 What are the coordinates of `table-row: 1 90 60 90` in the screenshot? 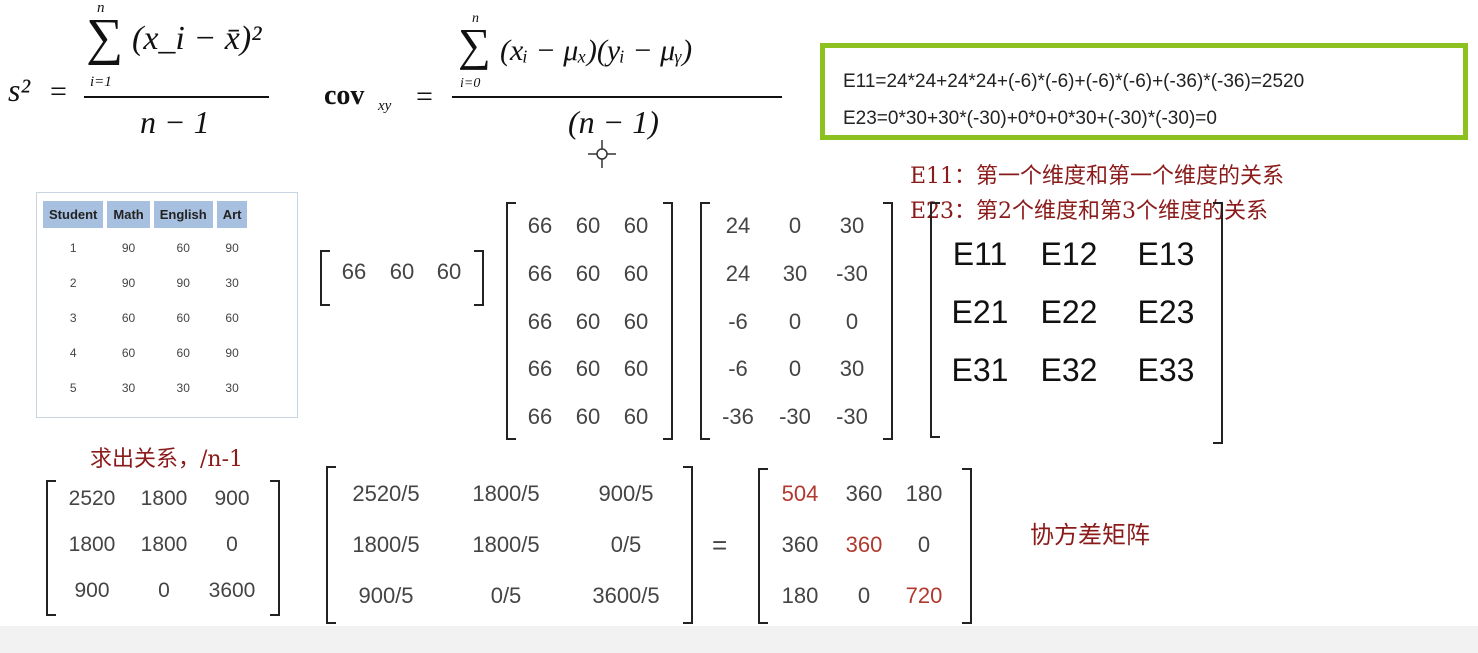 It's located at (145, 247).